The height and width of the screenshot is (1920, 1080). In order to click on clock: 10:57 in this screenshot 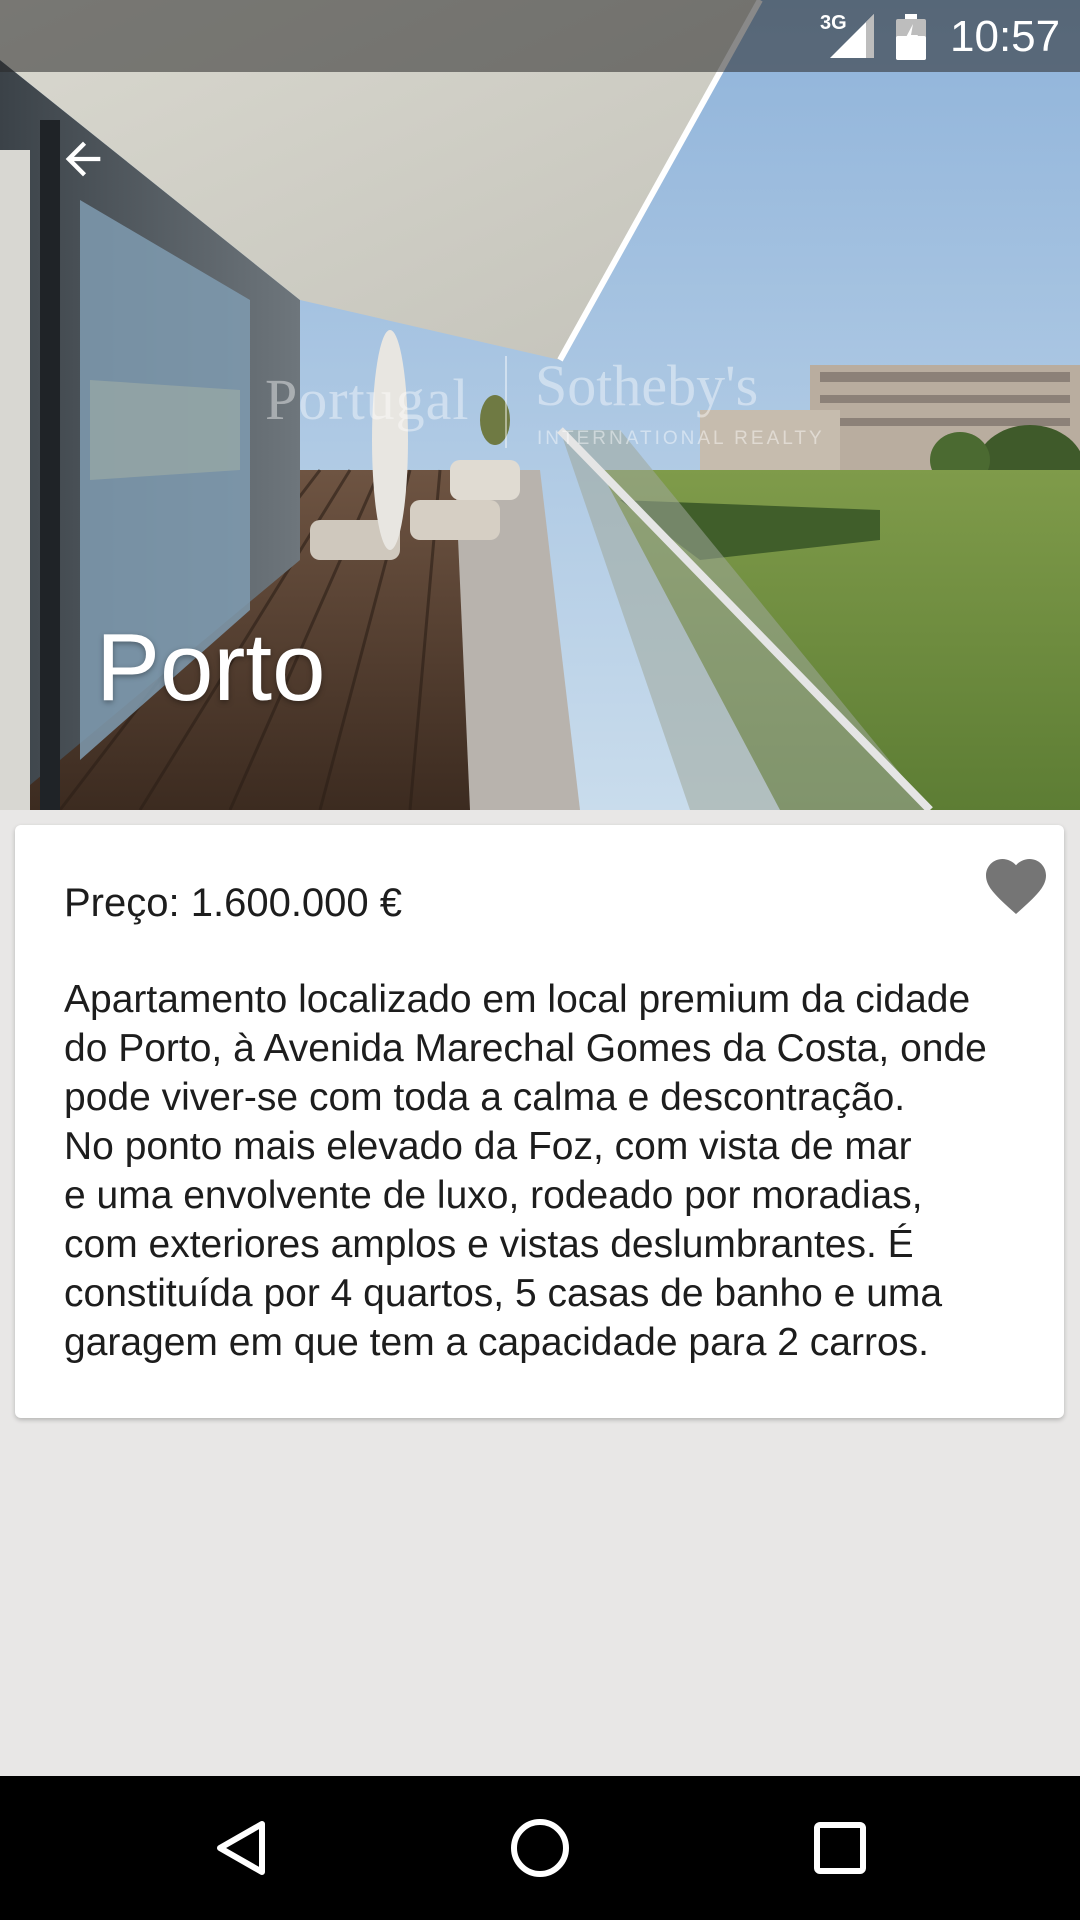, I will do `click(1005, 36)`.